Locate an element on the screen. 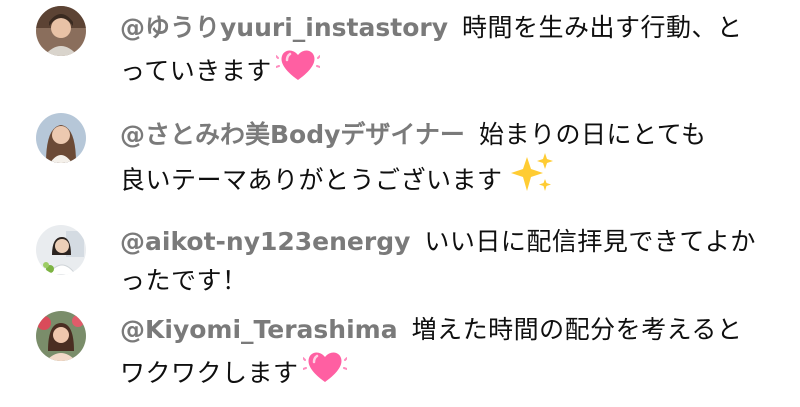 This screenshot has height=407, width=800. comment-body-line: いい日に配信拝見できてよか is located at coordinates (590, 241).